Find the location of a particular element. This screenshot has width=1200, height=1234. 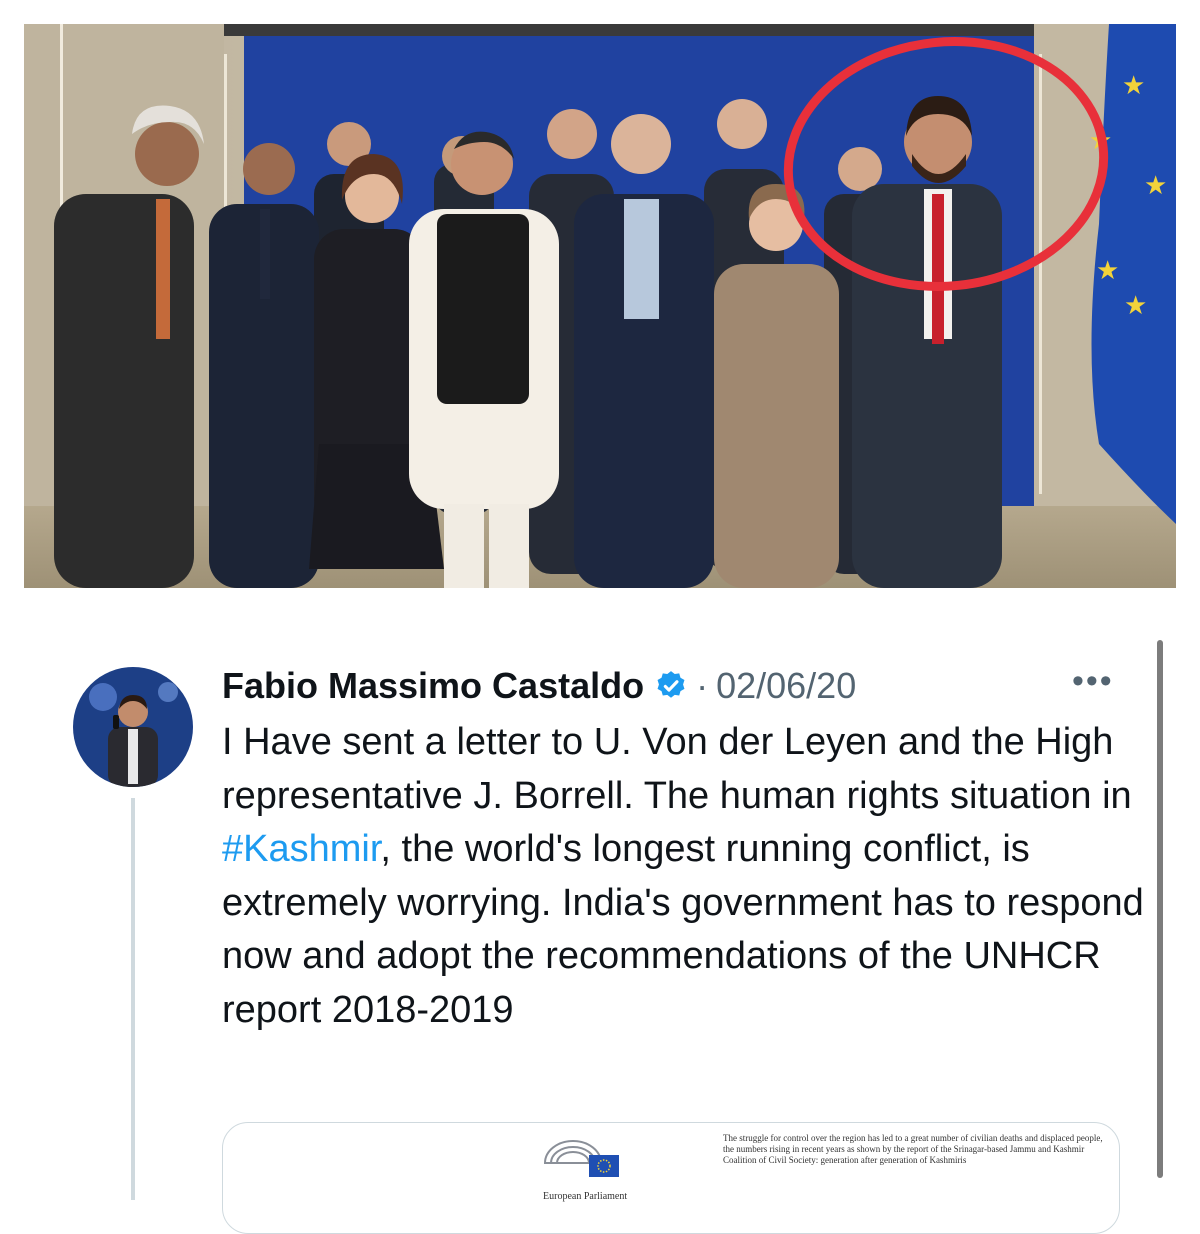

logo-caption: European Parliament is located at coordinates (585, 1196).